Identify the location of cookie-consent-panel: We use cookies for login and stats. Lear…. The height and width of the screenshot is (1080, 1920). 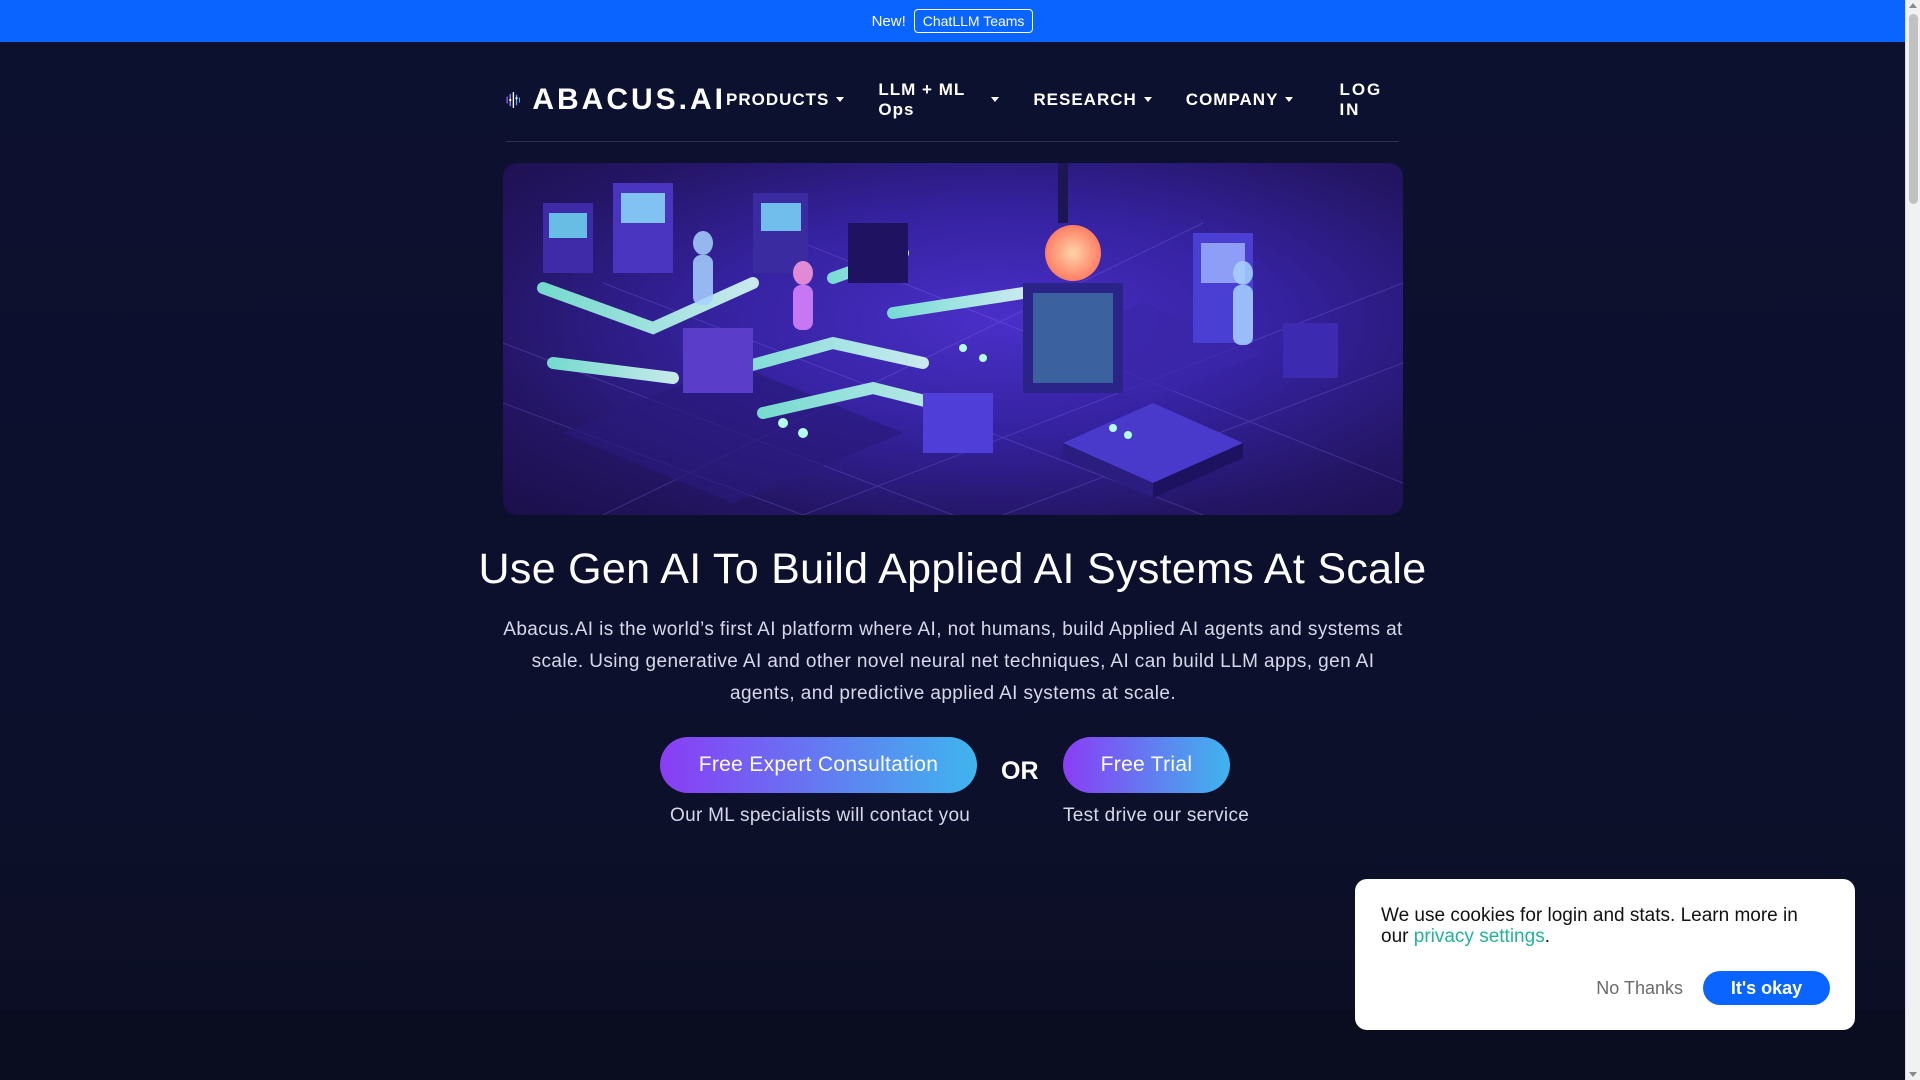
(1605, 954).